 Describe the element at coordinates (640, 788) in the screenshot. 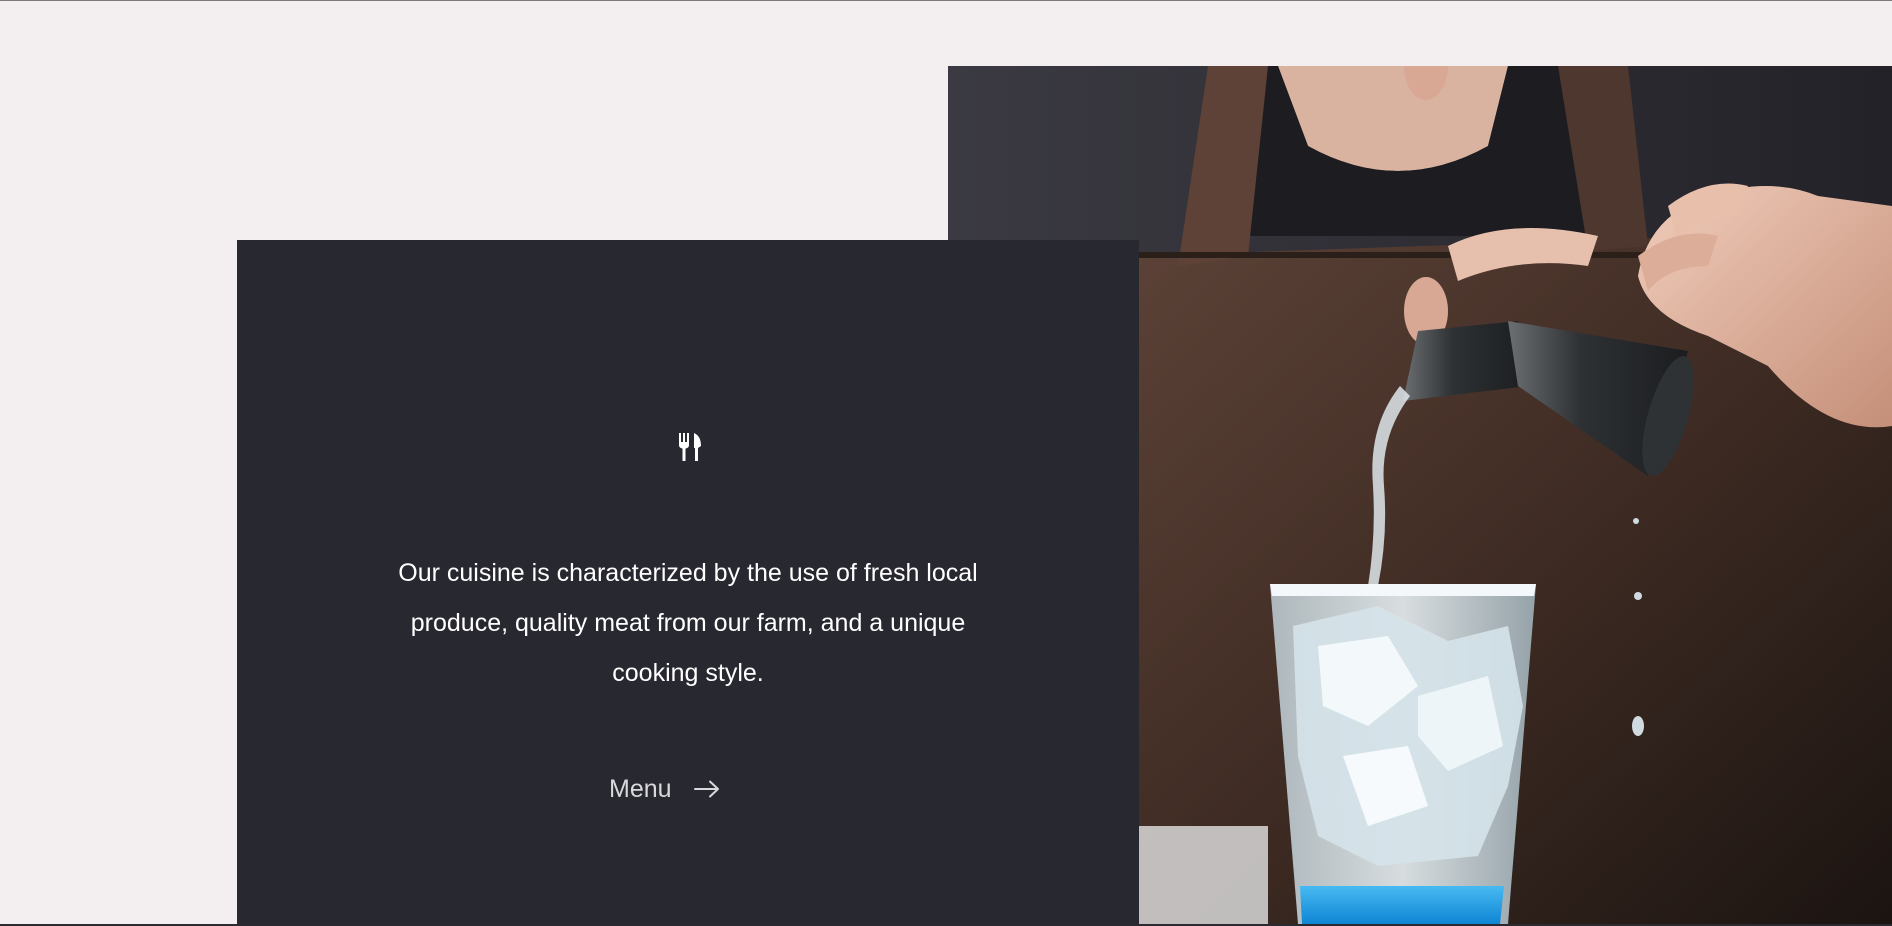

I see `menu-link-label: Menu` at that location.